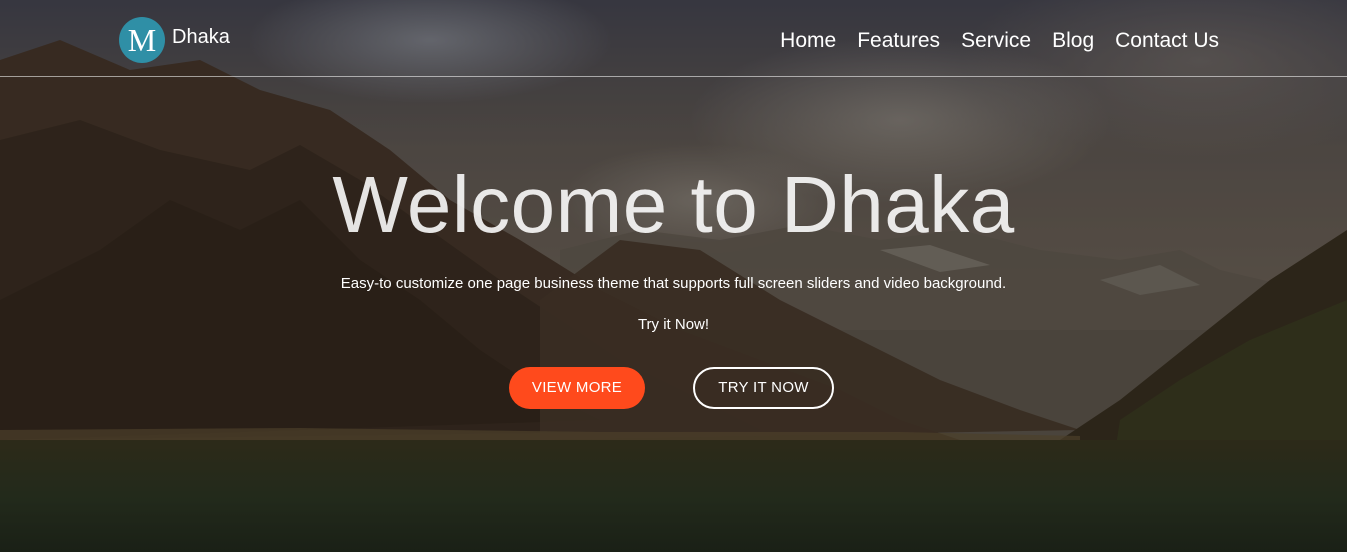 The image size is (1347, 552). What do you see at coordinates (1073, 41) in the screenshot?
I see `nav-item-blog: Blog` at bounding box center [1073, 41].